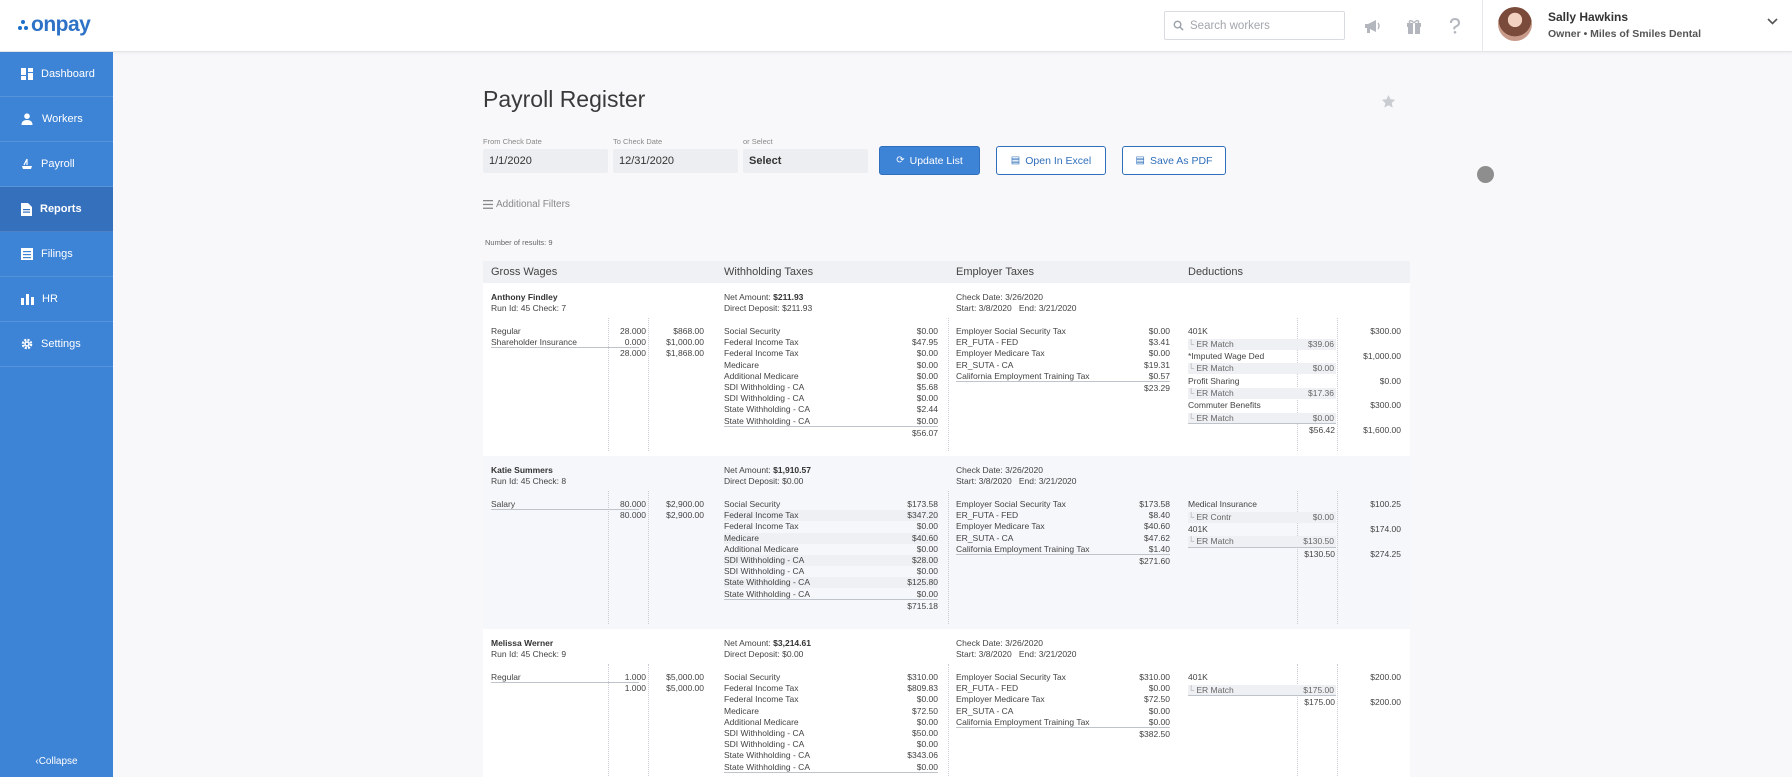 This screenshot has width=1792, height=777. What do you see at coordinates (925, 432) in the screenshot?
I see `withholding-total: $56.07` at bounding box center [925, 432].